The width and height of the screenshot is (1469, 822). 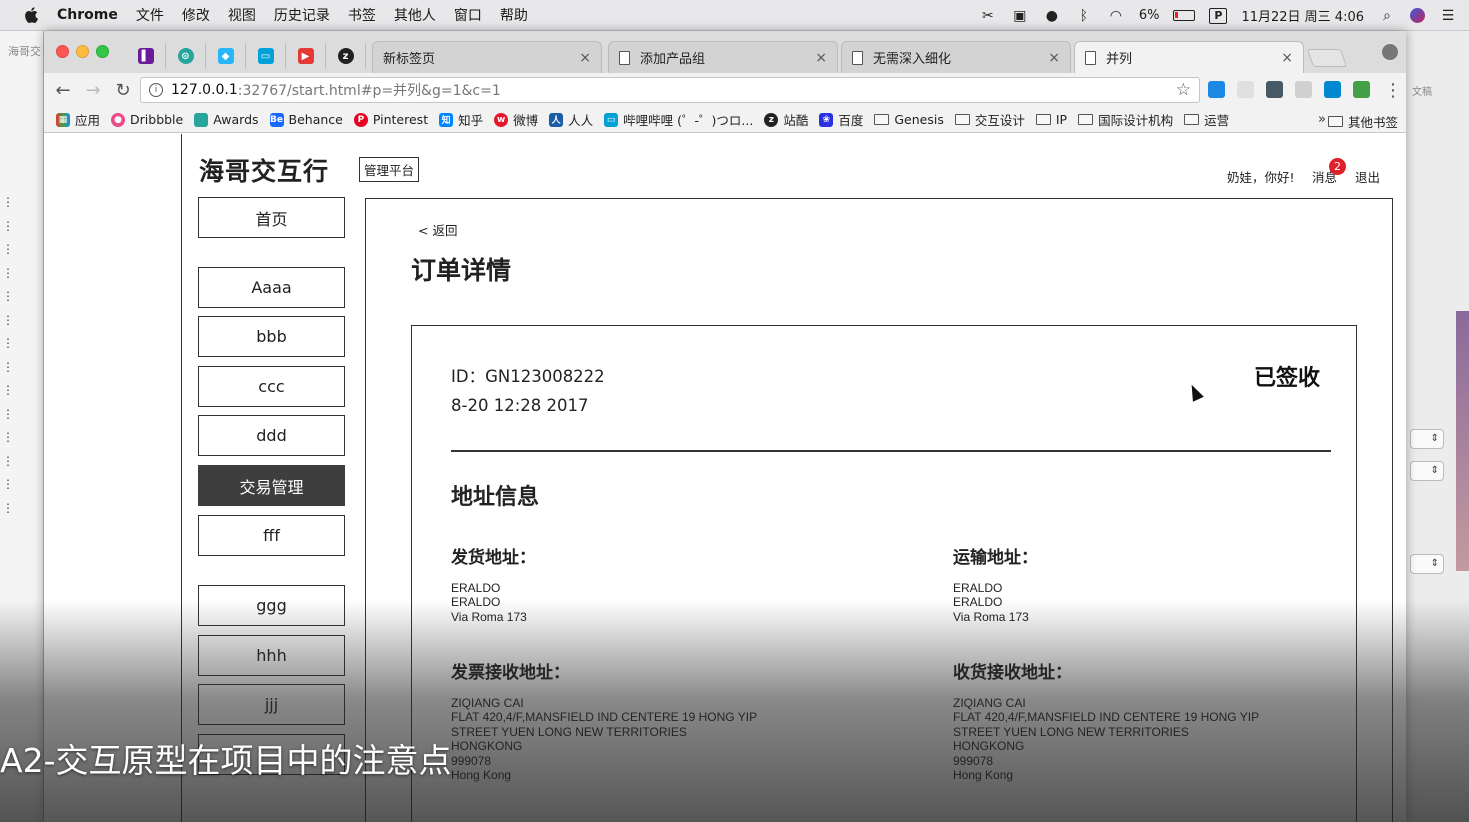 What do you see at coordinates (146, 56) in the screenshot?
I see `pinned-tab-1: ▌` at bounding box center [146, 56].